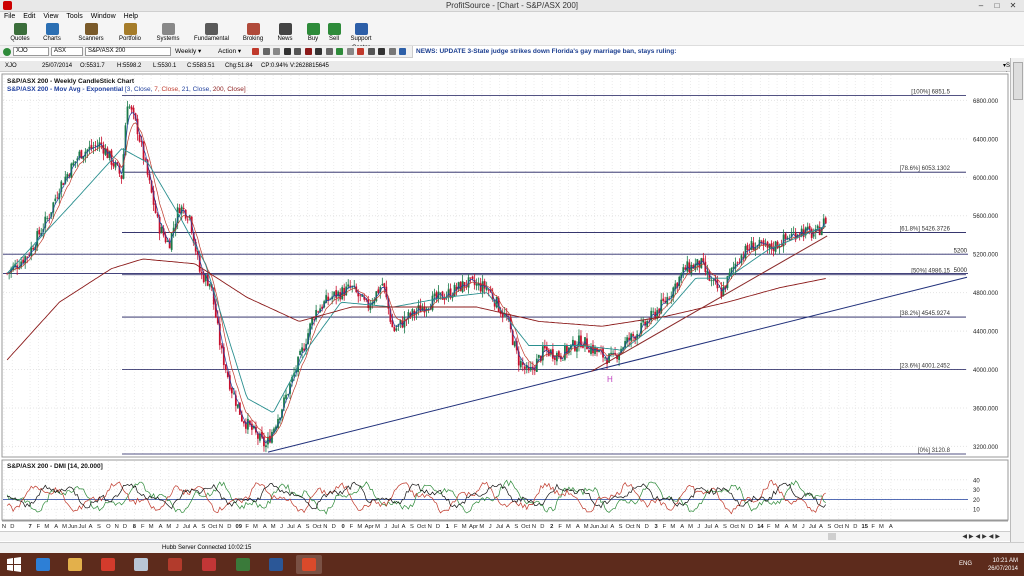 The image size is (1024, 576). What do you see at coordinates (20, 34) in the screenshot?
I see `quotes-button: Quotes` at bounding box center [20, 34].